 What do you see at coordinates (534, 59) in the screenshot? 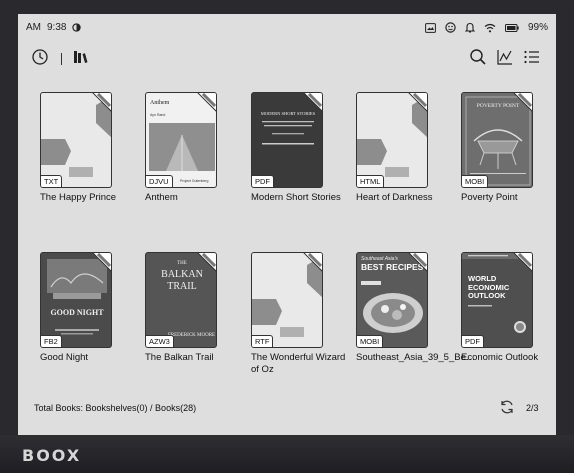
I see `list-icon` at bounding box center [534, 59].